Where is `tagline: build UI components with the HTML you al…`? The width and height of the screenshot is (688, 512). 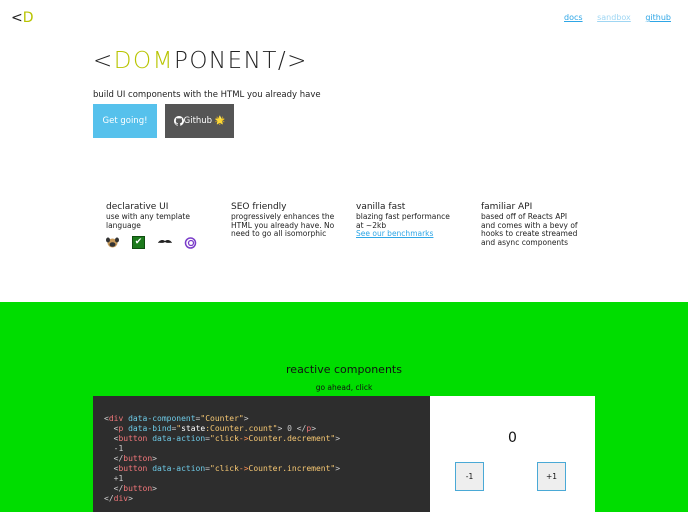
tagline: build UI components with the HTML you al… is located at coordinates (207, 95).